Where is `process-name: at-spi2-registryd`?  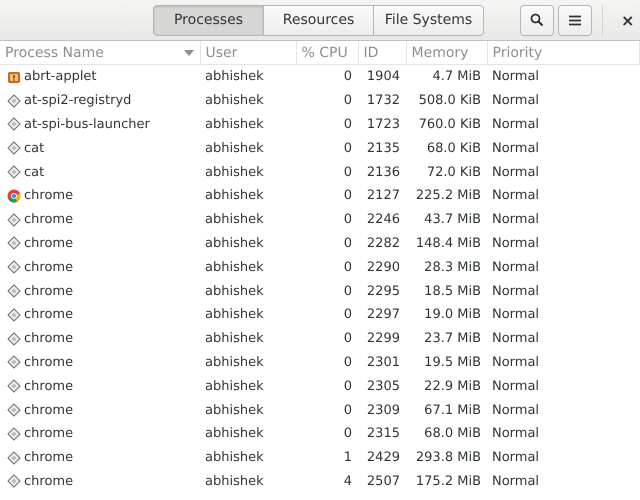 process-name: at-spi2-registryd is located at coordinates (78, 100).